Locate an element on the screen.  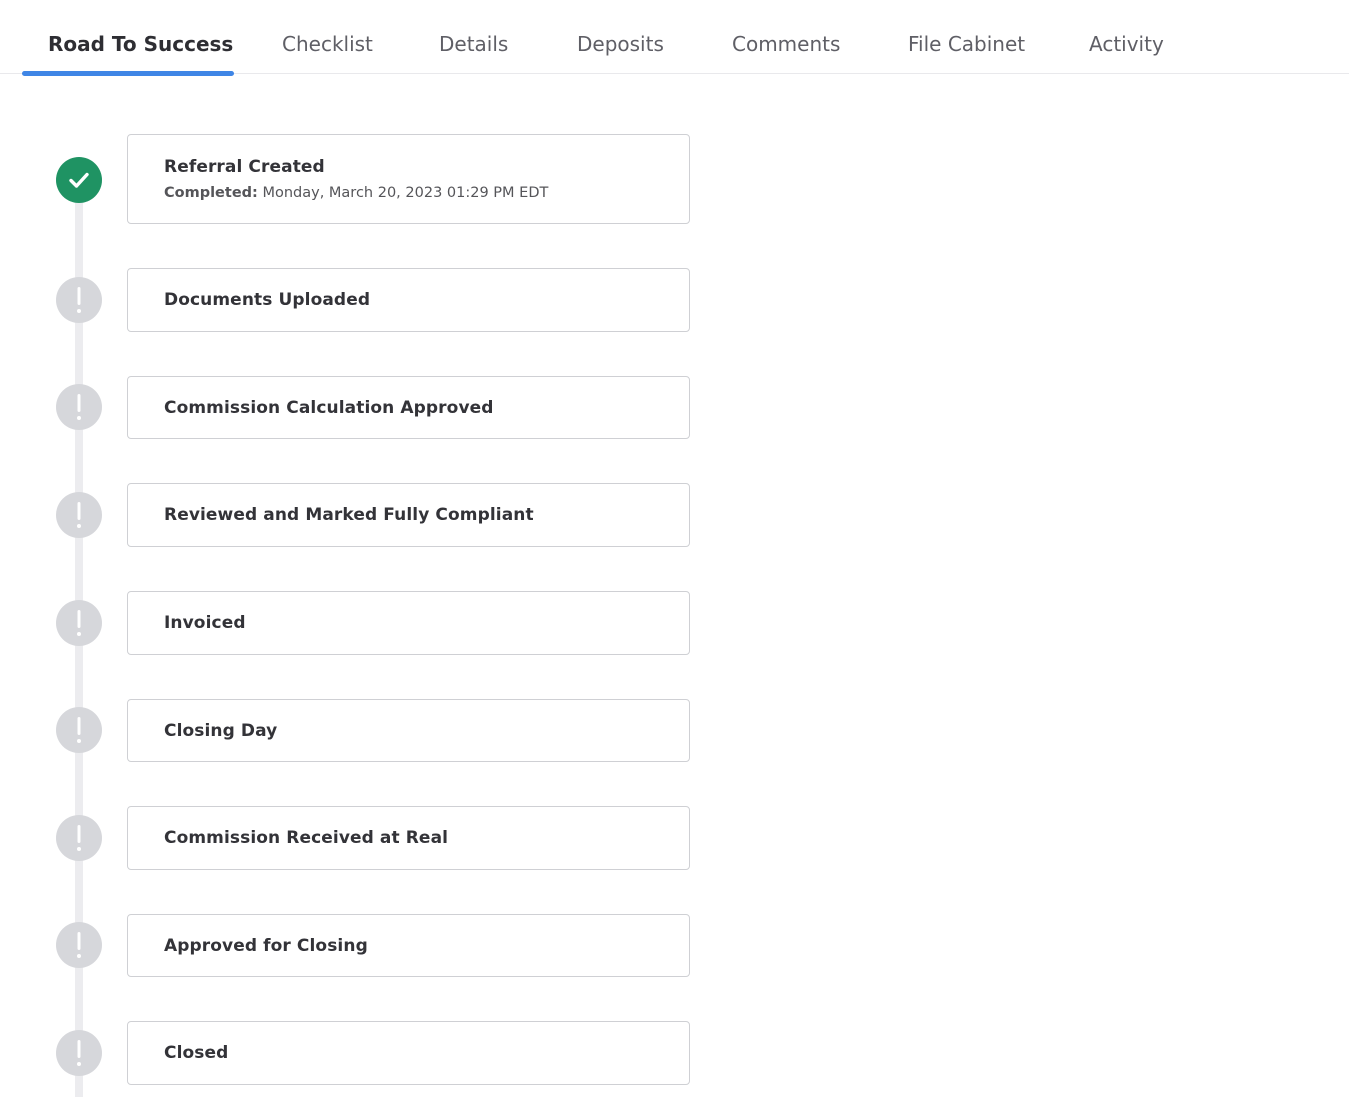
step-title: Closed is located at coordinates (196, 1053).